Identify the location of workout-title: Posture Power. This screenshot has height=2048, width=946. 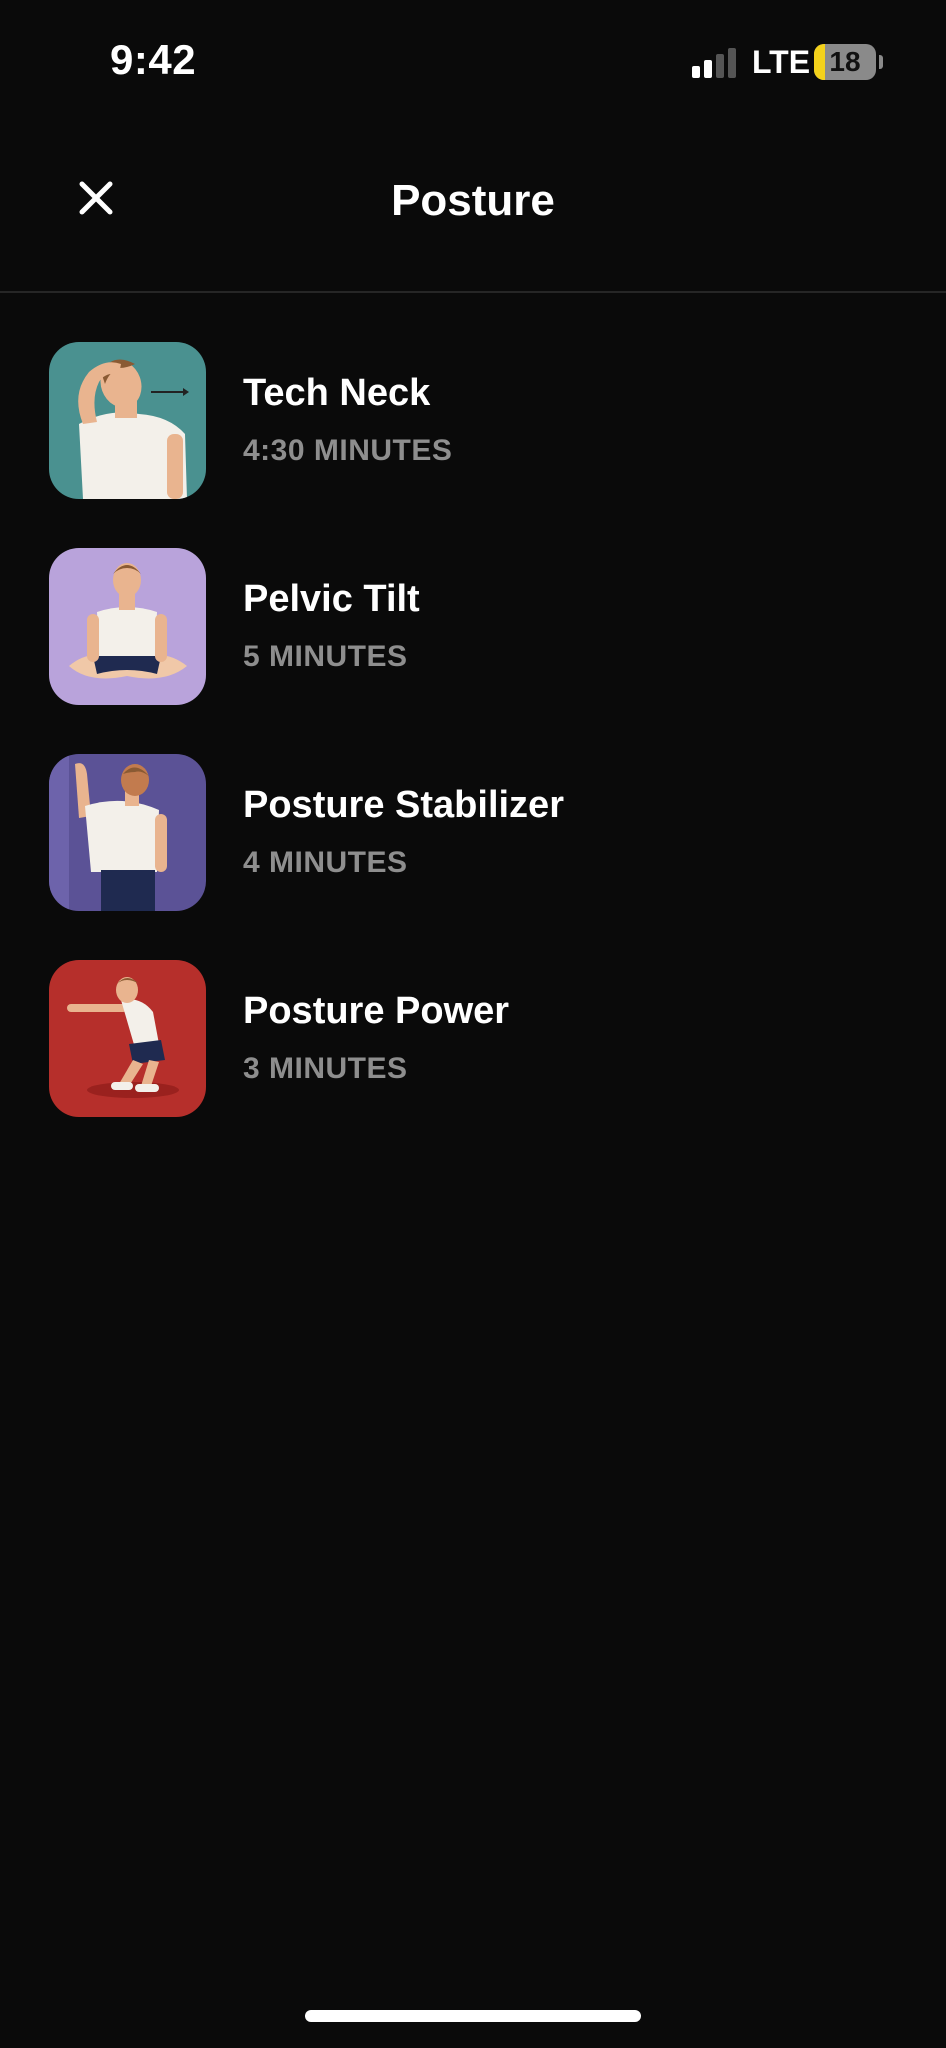
(376, 1011).